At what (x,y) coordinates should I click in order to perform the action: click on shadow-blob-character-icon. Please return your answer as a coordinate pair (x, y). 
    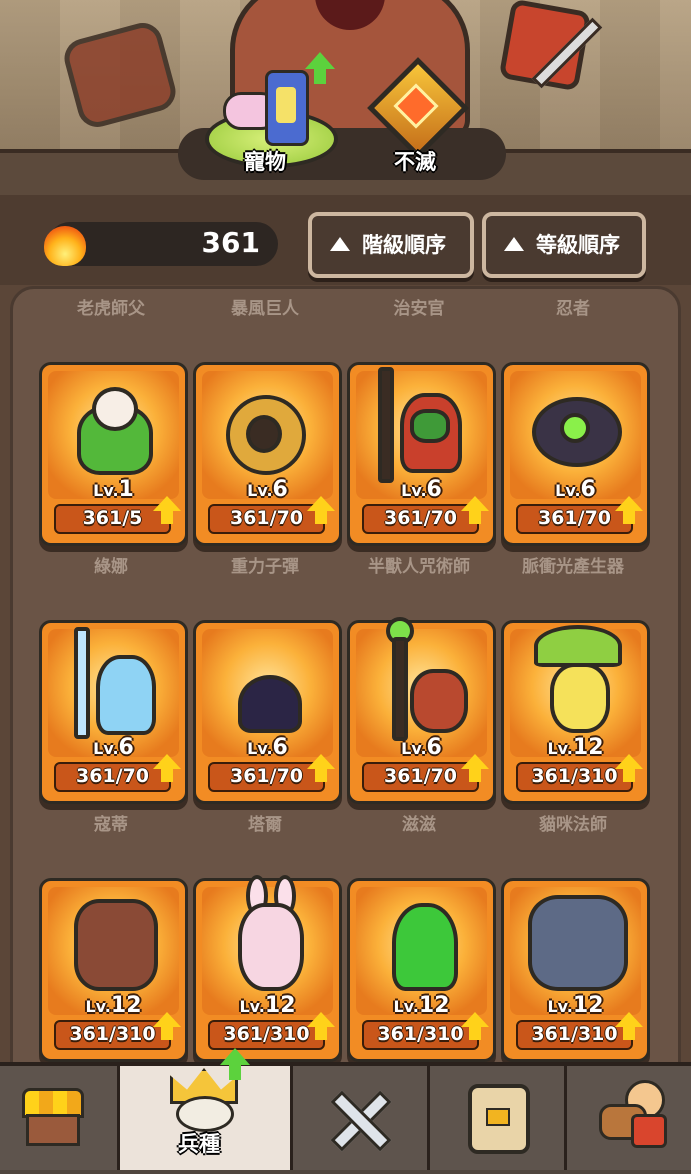
    Looking at the image, I should click on (266, 683).